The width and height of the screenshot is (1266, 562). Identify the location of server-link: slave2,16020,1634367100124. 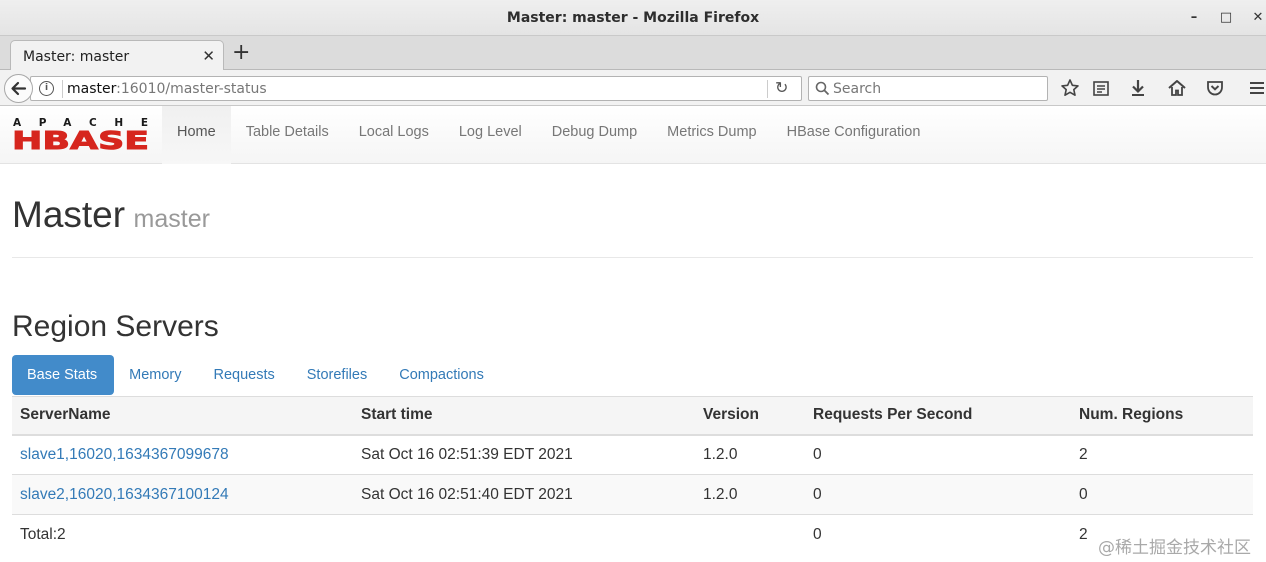
(124, 494).